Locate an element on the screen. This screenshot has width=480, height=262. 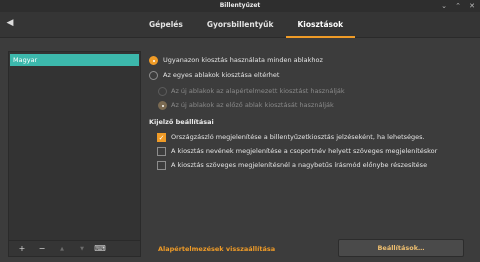
tab-kiosztasok: Kiosztások is located at coordinates (320, 25).